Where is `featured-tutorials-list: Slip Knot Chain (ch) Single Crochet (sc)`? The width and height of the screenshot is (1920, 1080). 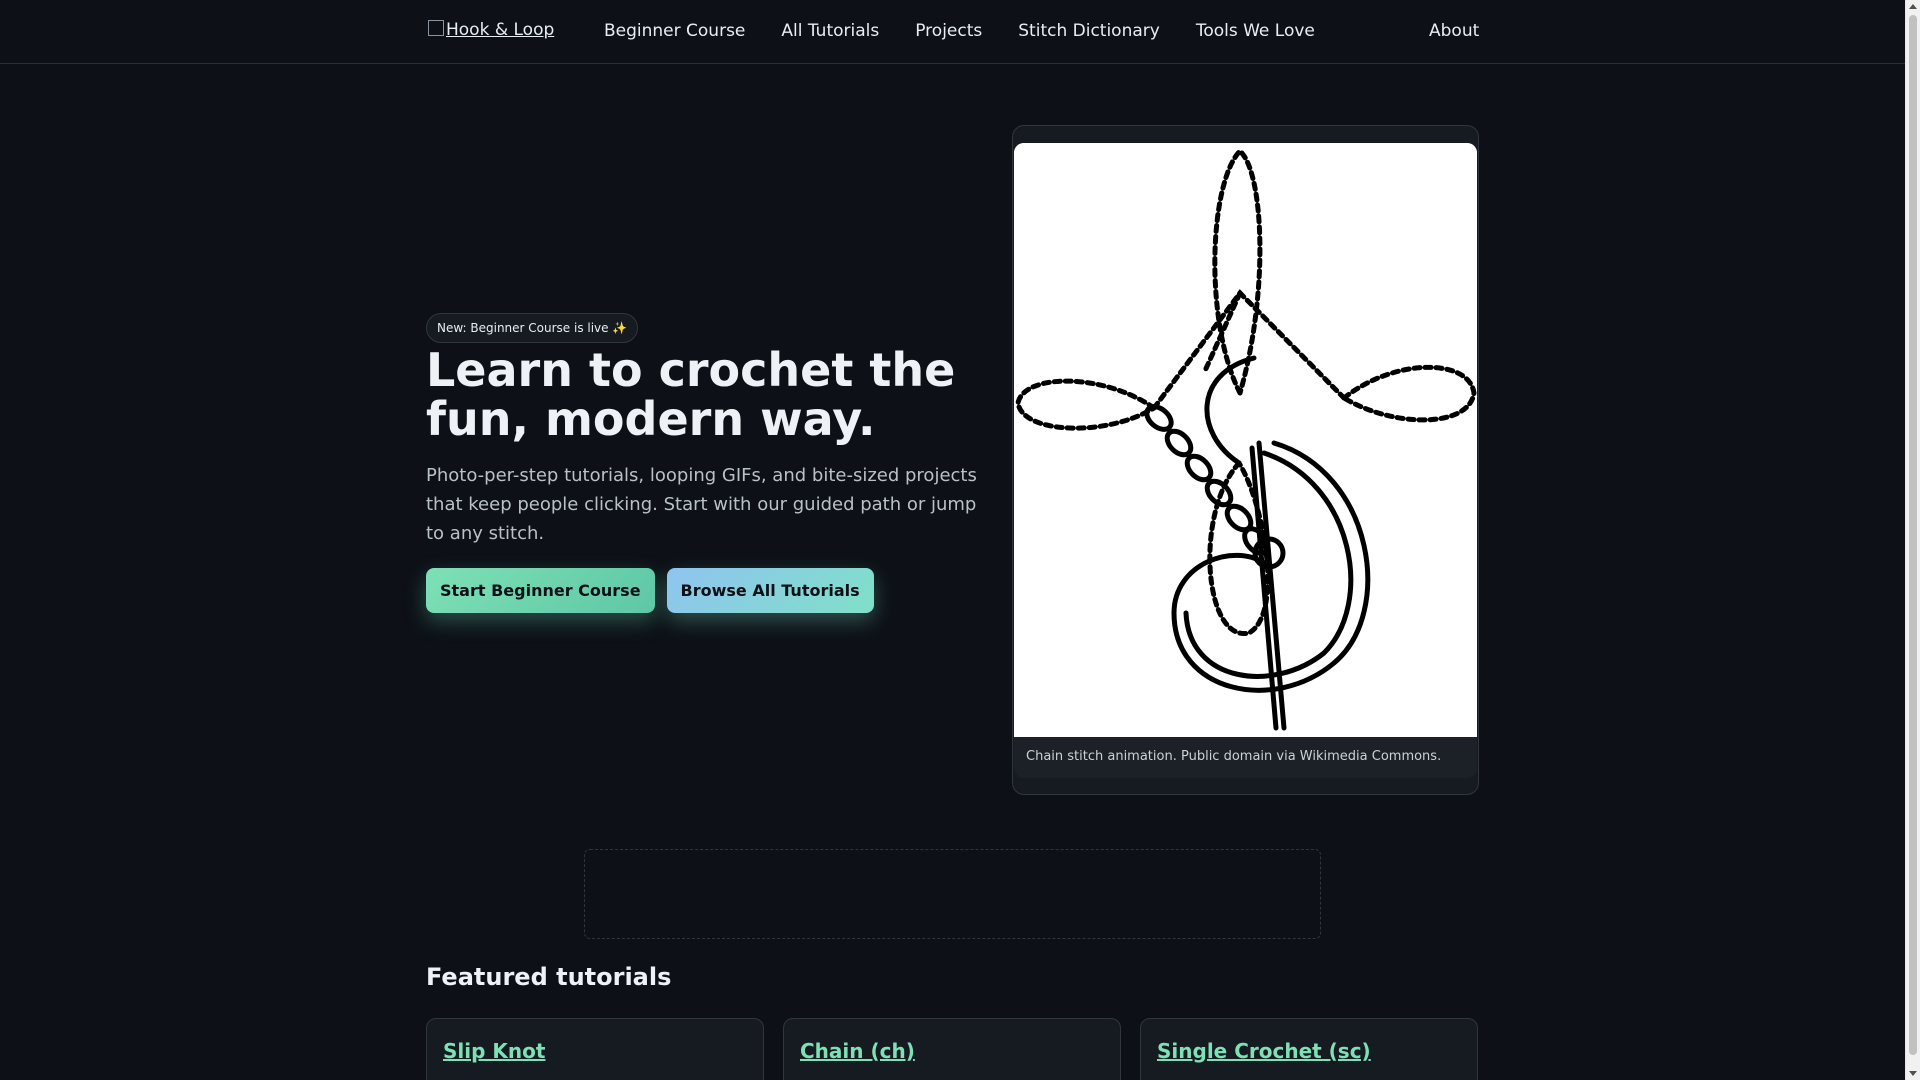
featured-tutorials-list: Slip Knot Chain (ch) Single Crochet (sc) is located at coordinates (952, 1049).